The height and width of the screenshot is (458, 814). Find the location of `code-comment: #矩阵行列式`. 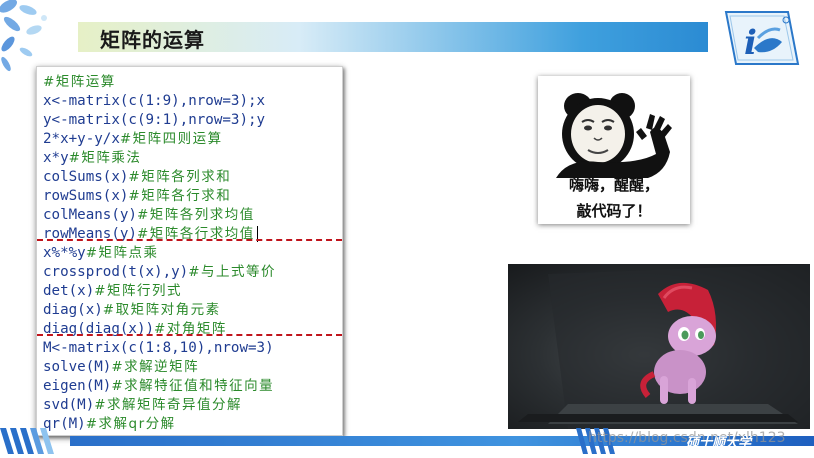

code-comment: #矩阵行列式 is located at coordinates (138, 291).